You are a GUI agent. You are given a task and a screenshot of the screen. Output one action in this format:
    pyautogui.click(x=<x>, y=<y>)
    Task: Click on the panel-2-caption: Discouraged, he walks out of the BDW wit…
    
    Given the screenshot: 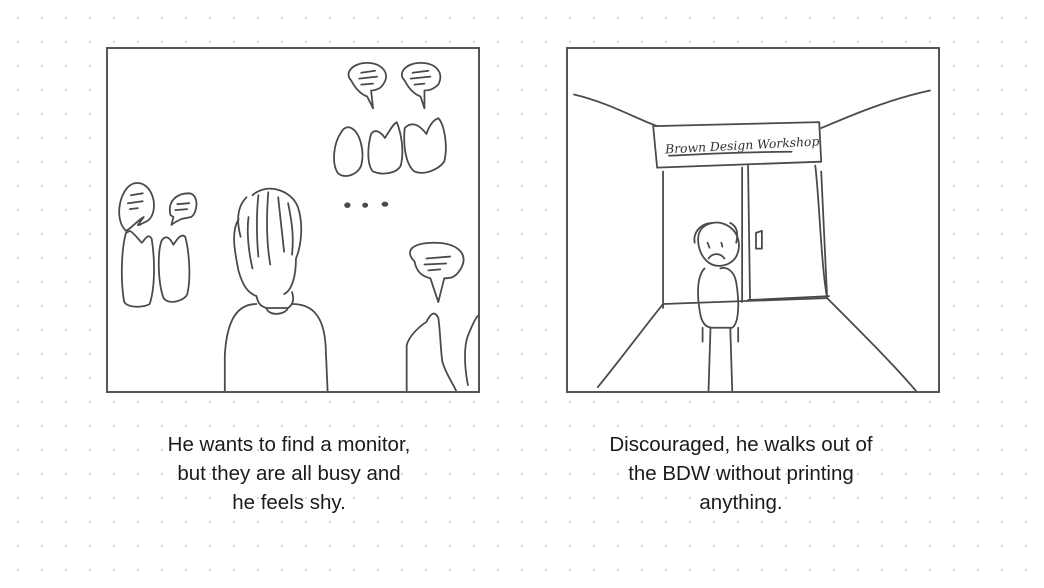 What is the action you would take?
    pyautogui.click(x=741, y=473)
    